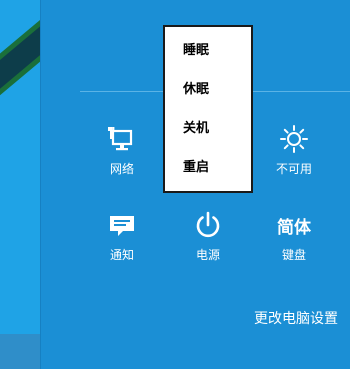 This screenshot has width=350, height=369. What do you see at coordinates (20, 184) in the screenshot?
I see `desktop-background-strip` at bounding box center [20, 184].